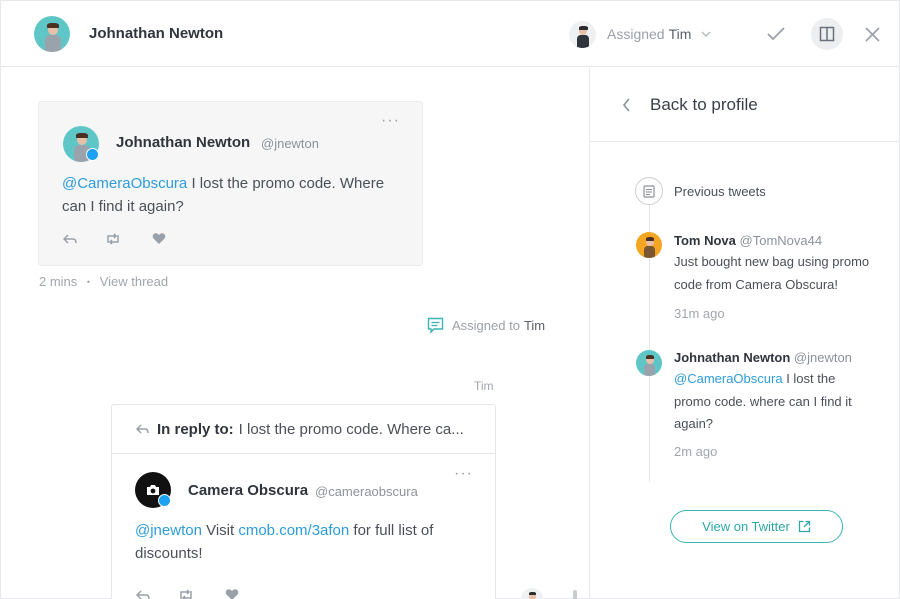 Image resolution: width=900 pixels, height=599 pixels. I want to click on assignment-name: Tim, so click(534, 325).